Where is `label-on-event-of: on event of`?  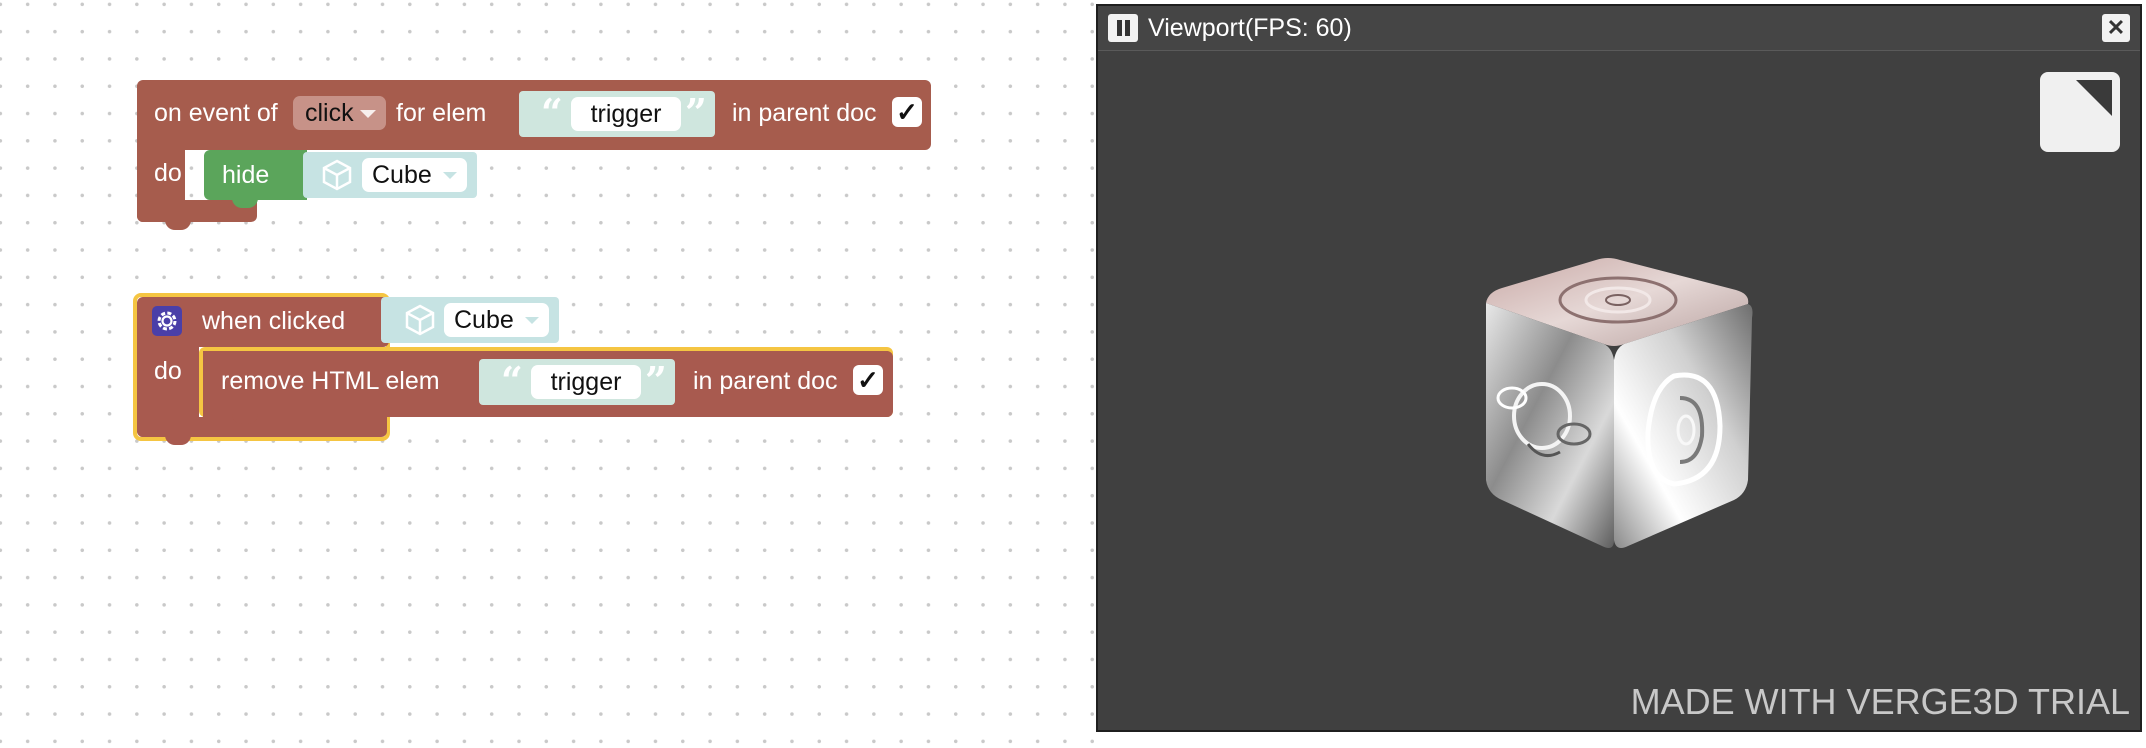 label-on-event-of: on event of is located at coordinates (216, 113).